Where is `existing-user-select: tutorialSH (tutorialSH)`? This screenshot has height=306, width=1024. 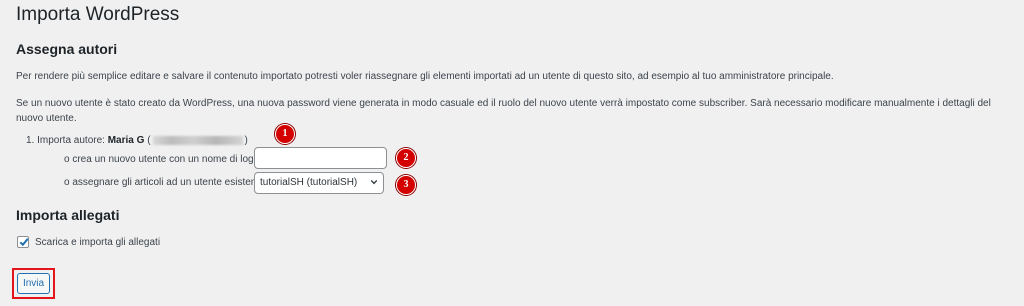
existing-user-select: tutorialSH (tutorialSH) is located at coordinates (319, 183).